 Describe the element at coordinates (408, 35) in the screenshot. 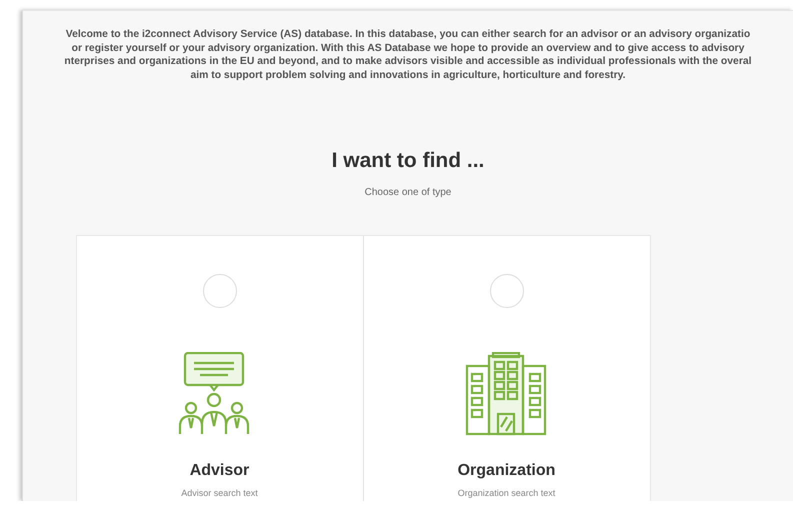

I see `intro-text-line: Velcome to the i2connect Advisory Service (AS) database. In this database, you can either search for an advisor or an advisory organizatio` at that location.